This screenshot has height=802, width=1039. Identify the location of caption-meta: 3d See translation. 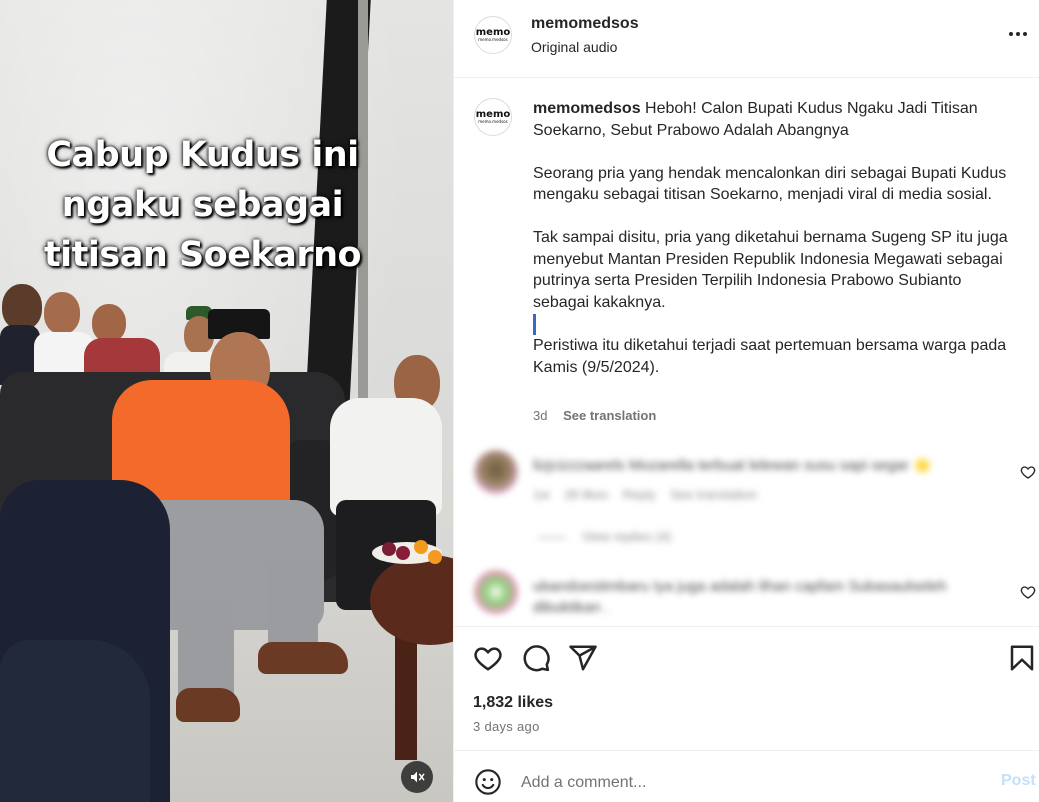
(594, 415).